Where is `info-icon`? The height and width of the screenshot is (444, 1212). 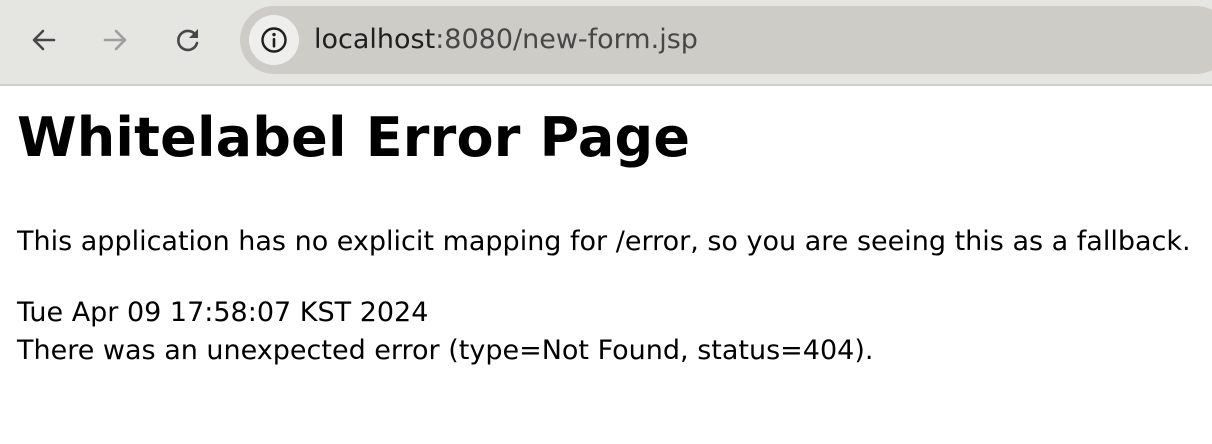
info-icon is located at coordinates (274, 40).